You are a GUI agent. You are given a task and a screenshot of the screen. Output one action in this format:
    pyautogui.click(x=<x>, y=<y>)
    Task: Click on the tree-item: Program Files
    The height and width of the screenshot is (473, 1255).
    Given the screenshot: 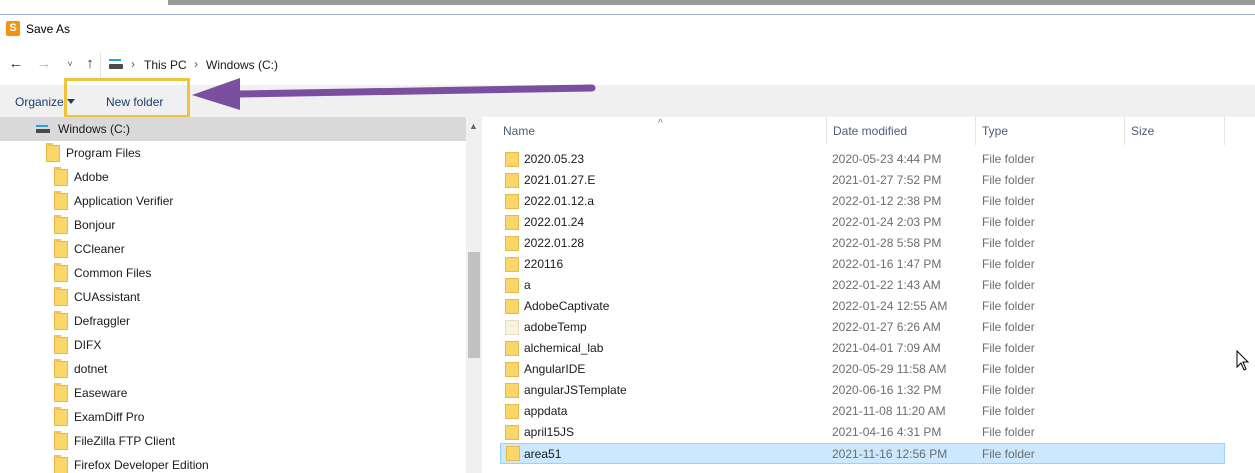 What is the action you would take?
    pyautogui.click(x=233, y=153)
    